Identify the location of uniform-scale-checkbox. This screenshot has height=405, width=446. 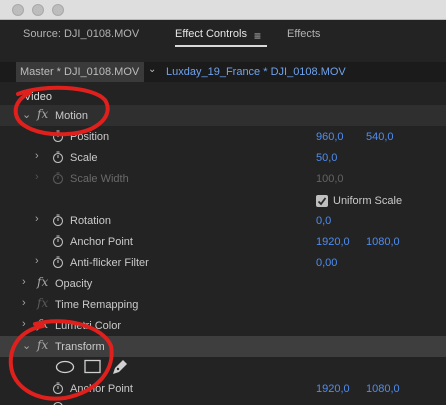
(322, 201).